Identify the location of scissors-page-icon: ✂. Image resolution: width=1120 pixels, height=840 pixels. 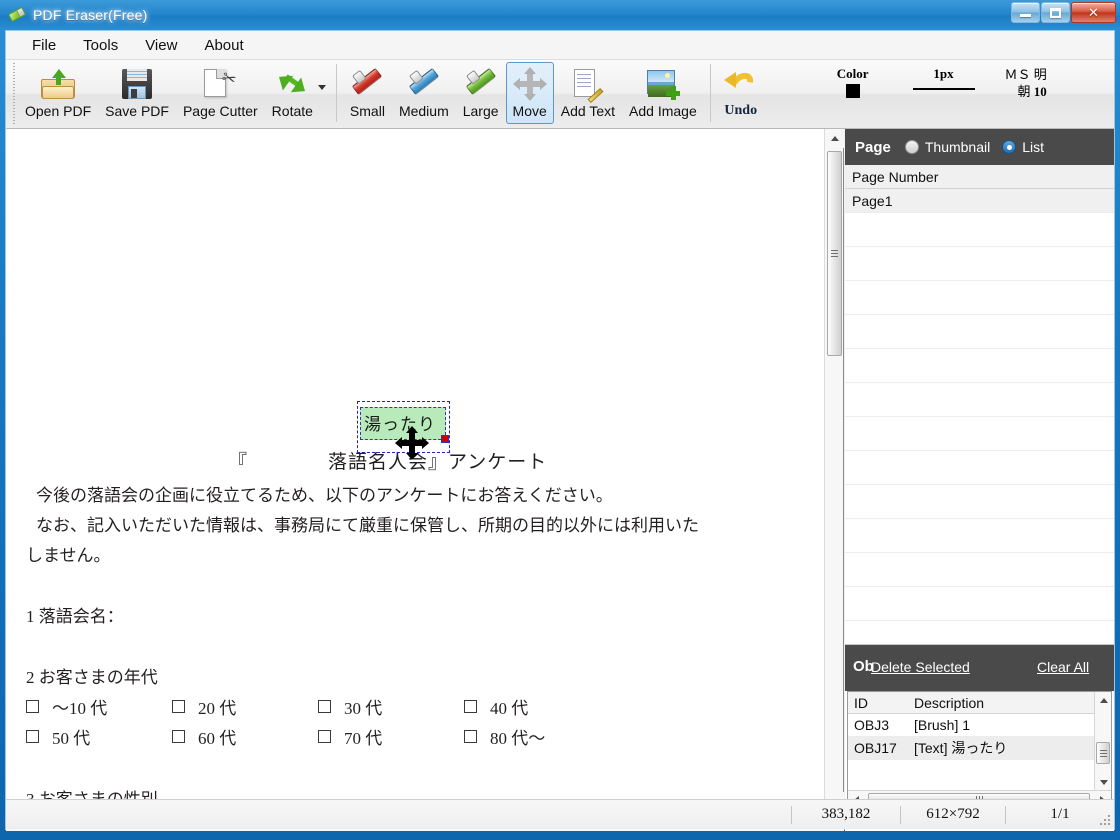
(220, 84).